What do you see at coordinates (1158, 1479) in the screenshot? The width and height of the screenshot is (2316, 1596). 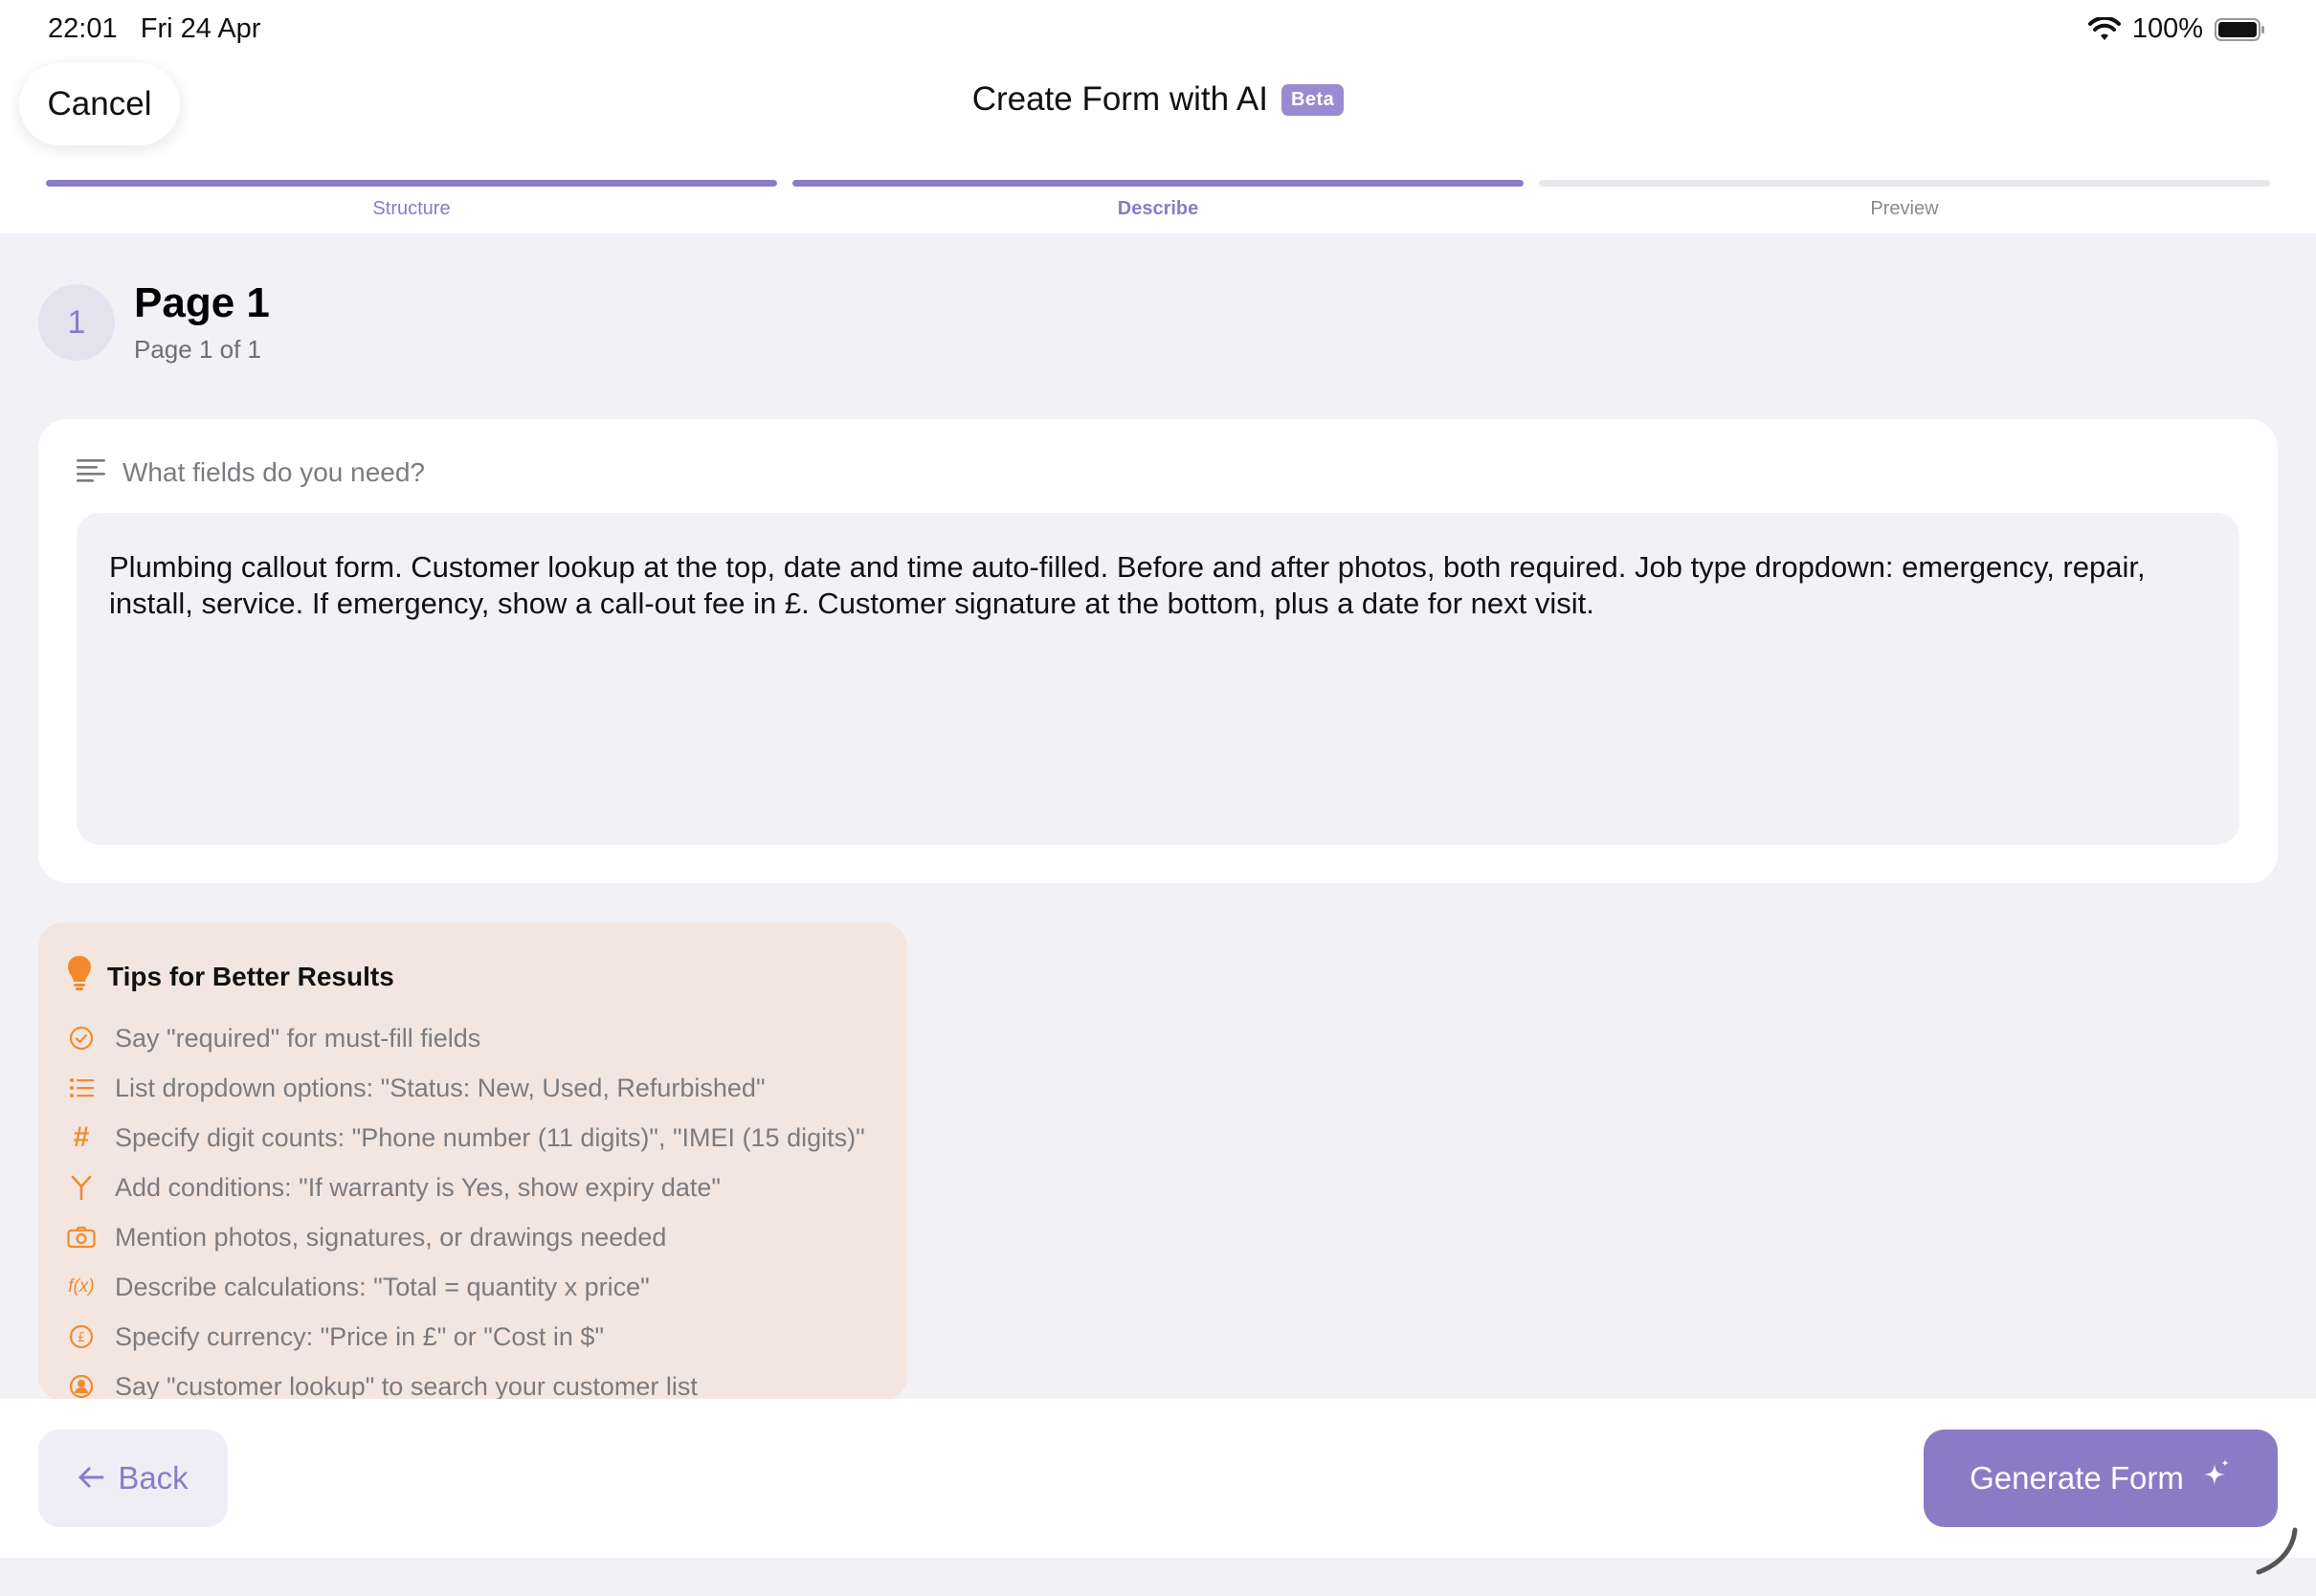 I see `bottom-action-bar: Back Generate Form` at bounding box center [1158, 1479].